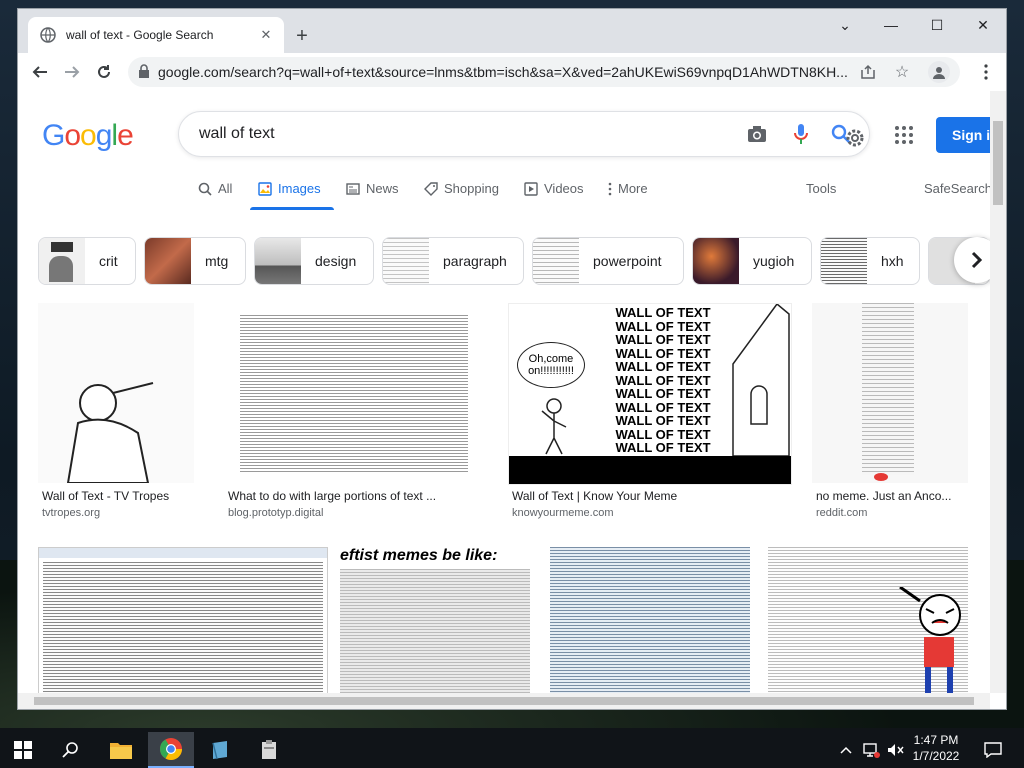  What do you see at coordinates (904, 135) in the screenshot?
I see `apps-grid-icon` at bounding box center [904, 135].